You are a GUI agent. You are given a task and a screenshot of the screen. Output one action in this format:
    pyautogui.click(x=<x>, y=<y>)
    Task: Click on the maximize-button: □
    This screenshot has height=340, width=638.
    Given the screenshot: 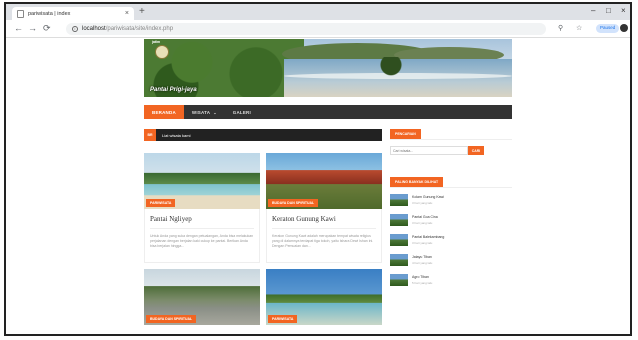 What is the action you would take?
    pyautogui.click(x=608, y=10)
    